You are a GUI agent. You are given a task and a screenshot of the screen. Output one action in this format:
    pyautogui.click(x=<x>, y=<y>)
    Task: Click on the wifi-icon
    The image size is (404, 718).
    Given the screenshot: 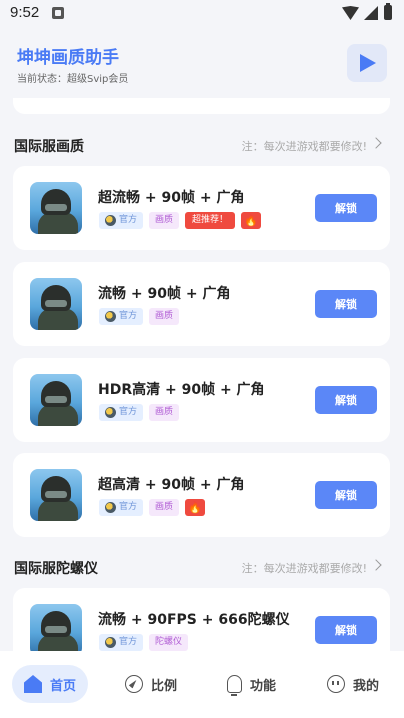 What is the action you would take?
    pyautogui.click(x=350, y=13)
    